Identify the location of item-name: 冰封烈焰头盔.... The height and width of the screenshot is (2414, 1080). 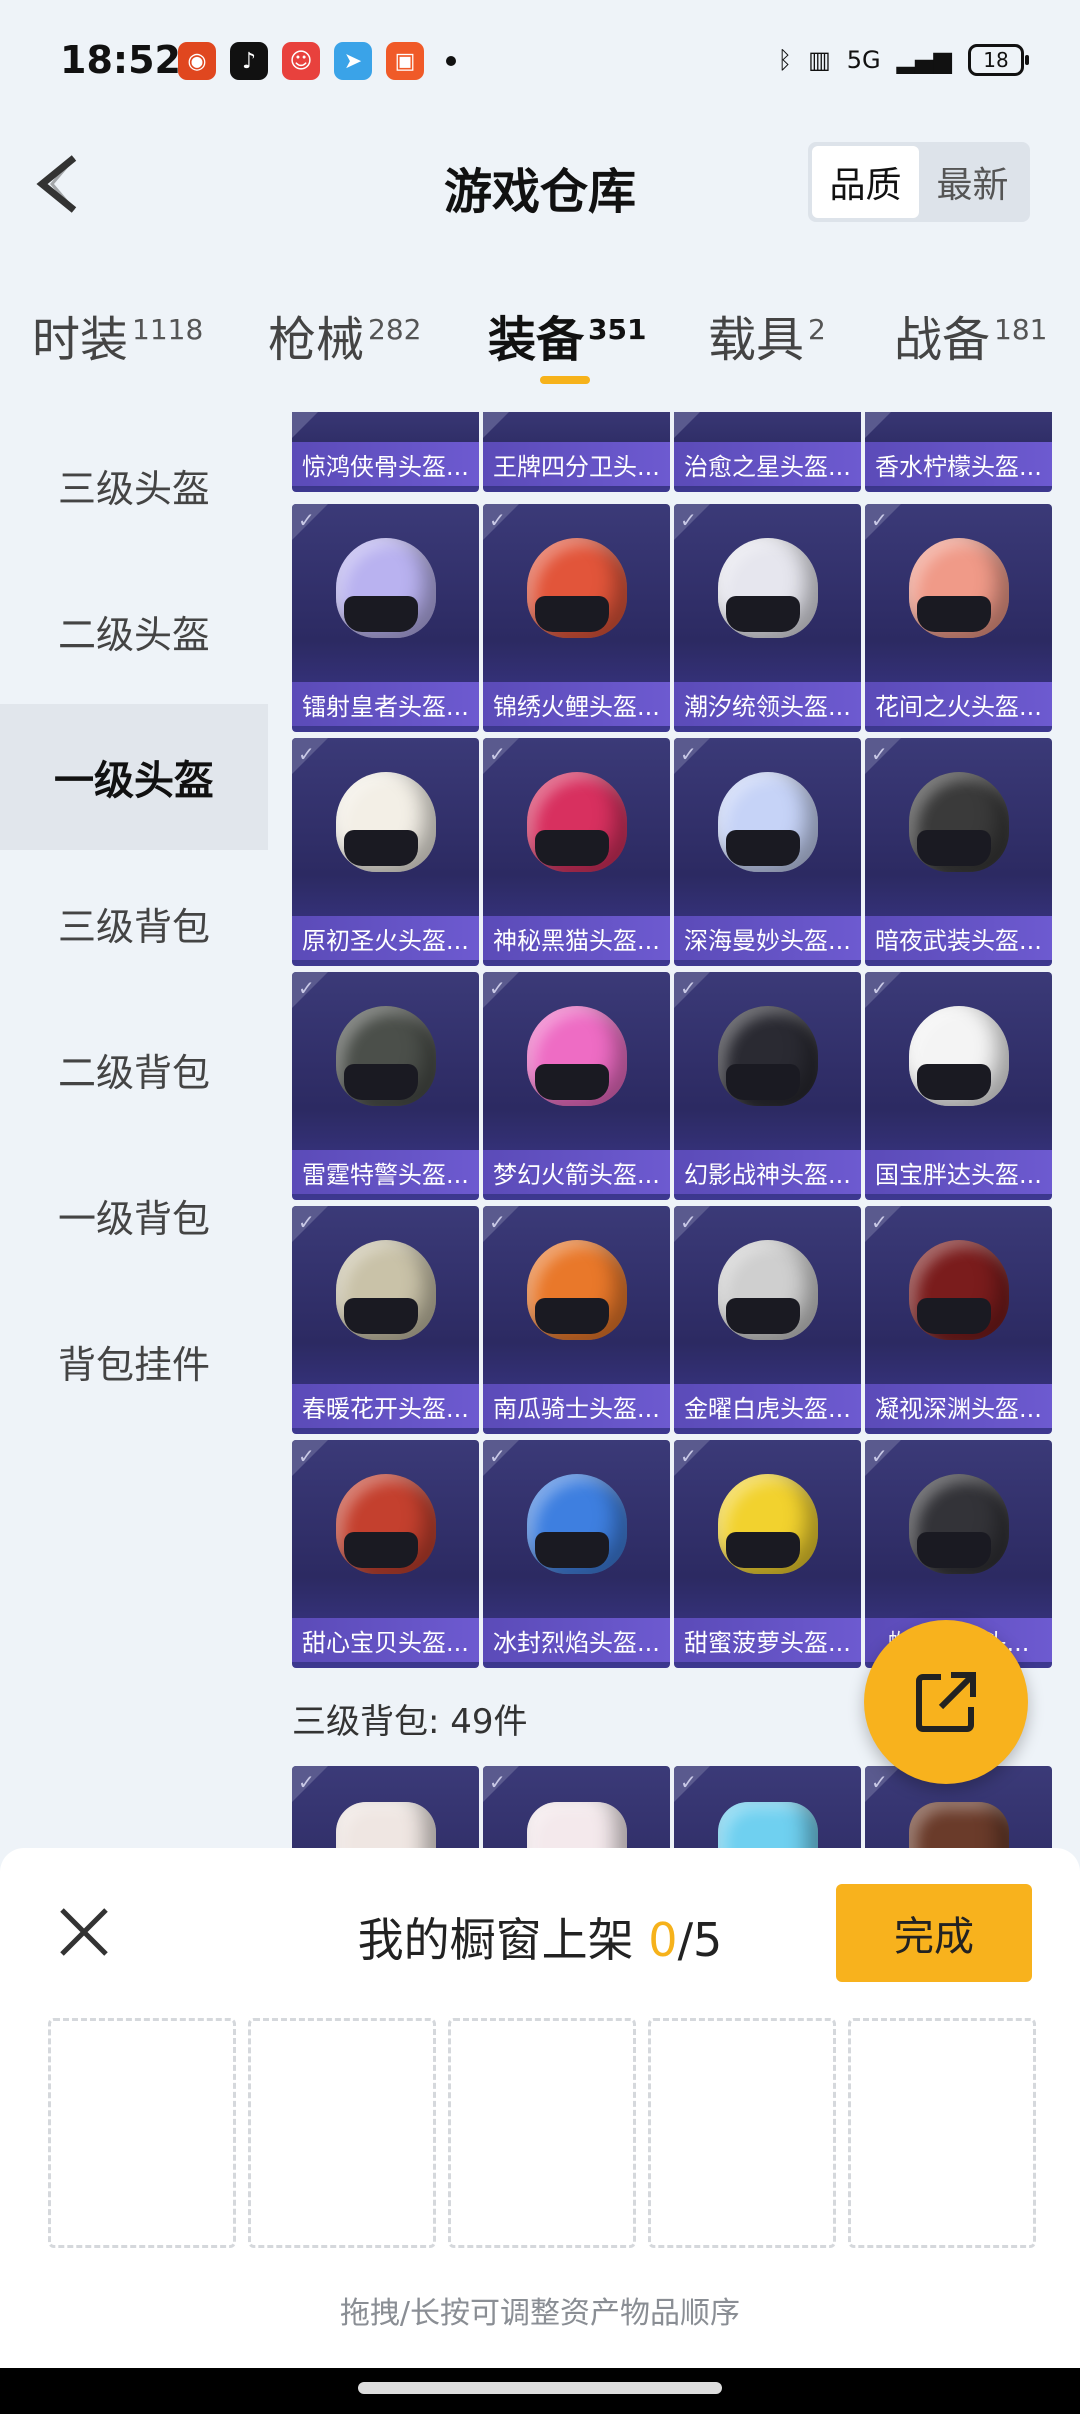
(576, 1640).